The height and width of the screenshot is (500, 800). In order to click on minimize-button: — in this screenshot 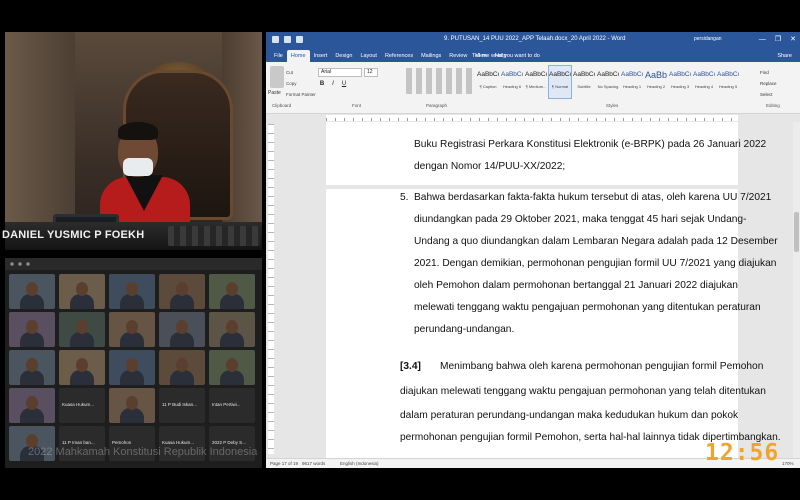, I will do `click(762, 39)`.